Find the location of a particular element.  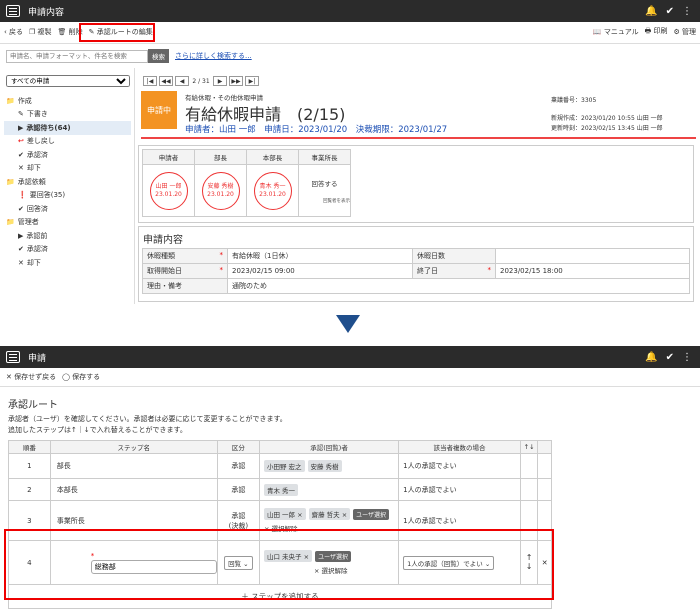

page-indicator: 2 / 31 is located at coordinates (201, 81).